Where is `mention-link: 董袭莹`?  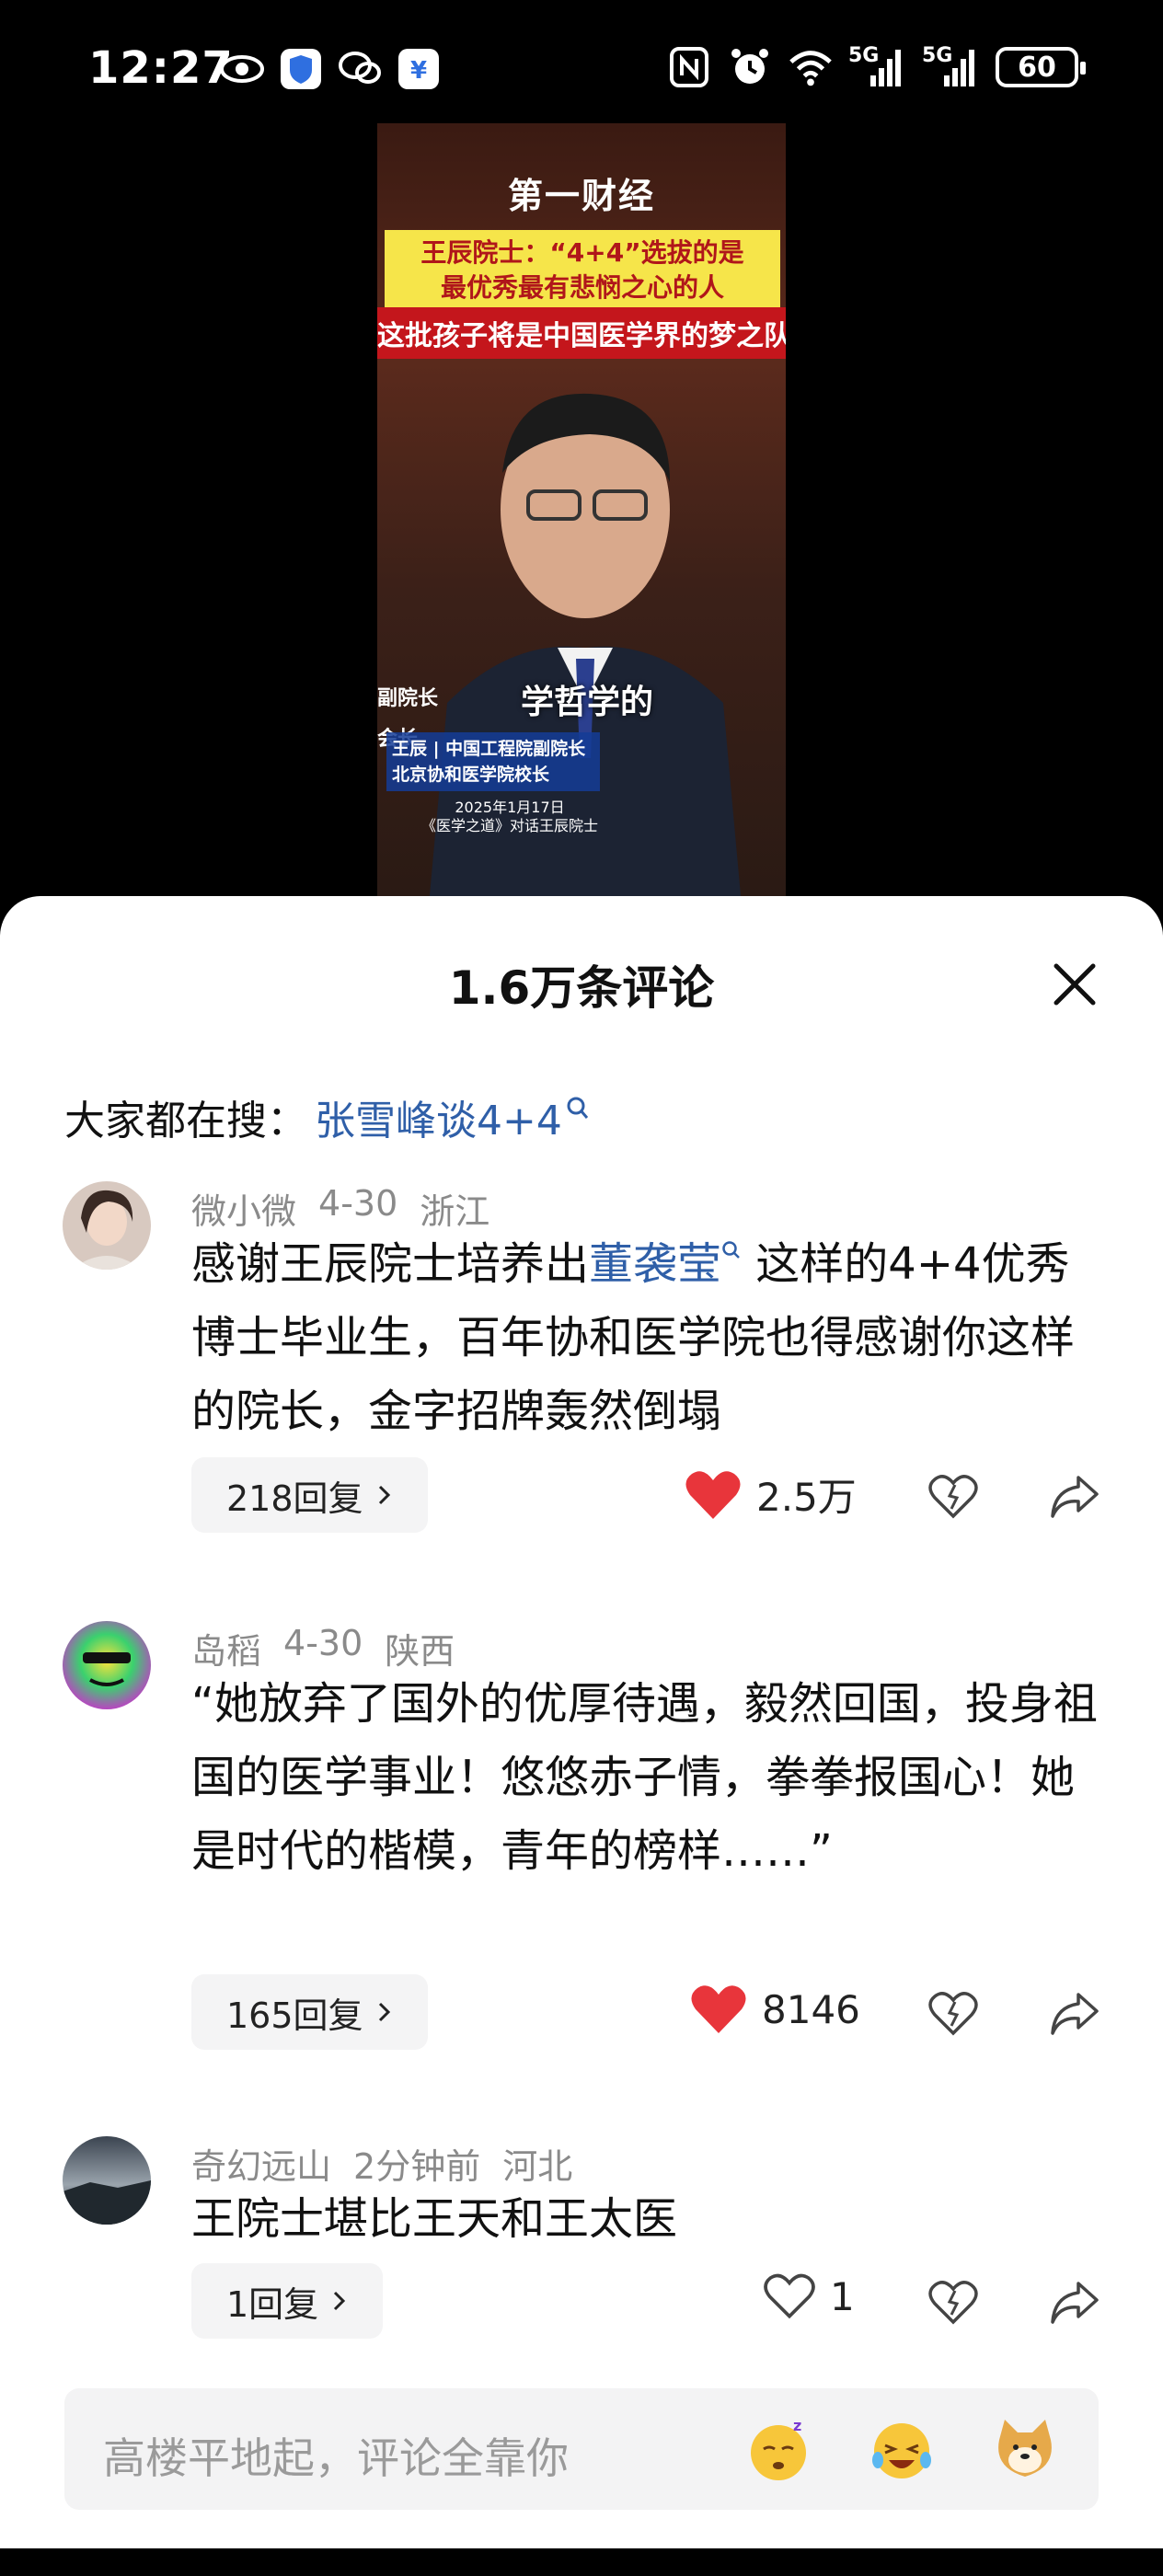 mention-link: 董袭莹 is located at coordinates (655, 1264).